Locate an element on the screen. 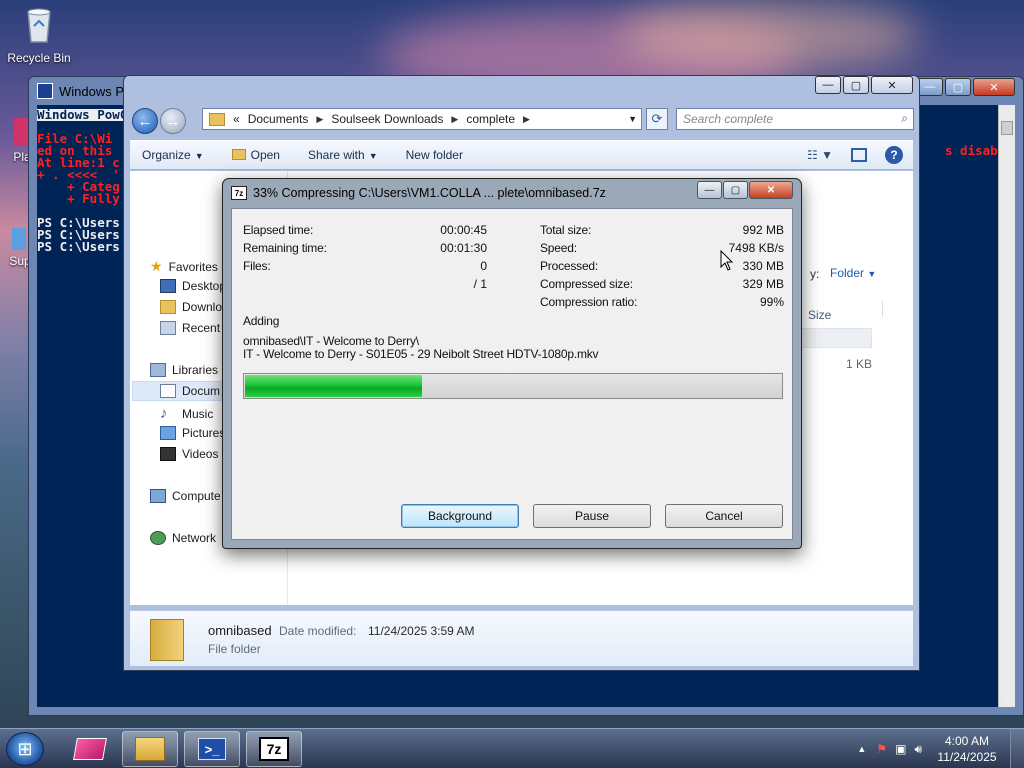 This screenshot has height=768, width=1024. nav-pictures: Pictures is located at coordinates (192, 433).